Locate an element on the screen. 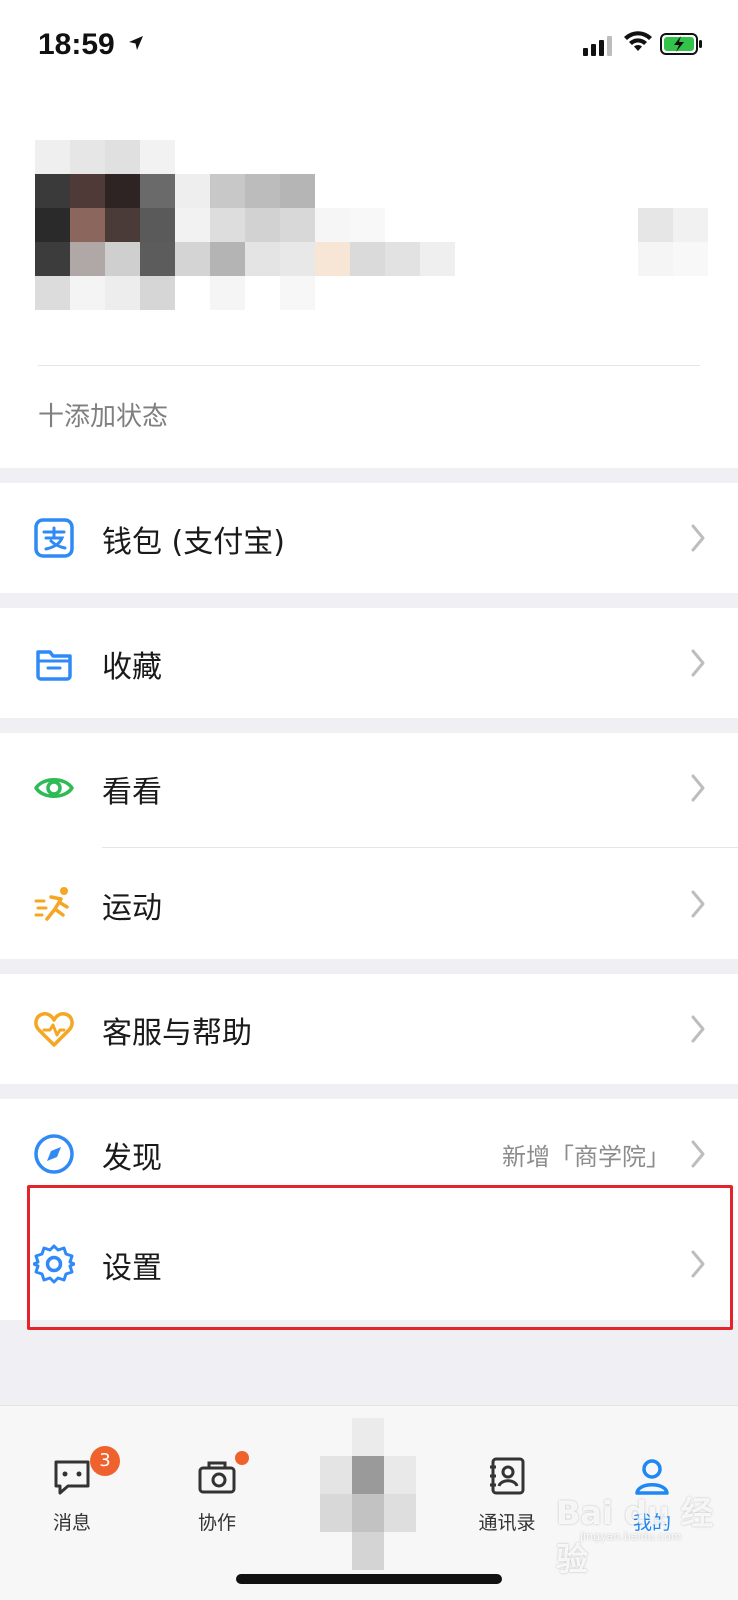 This screenshot has width=738, height=1600. menu-item-help: 客服与帮助 is located at coordinates (369, 1029).